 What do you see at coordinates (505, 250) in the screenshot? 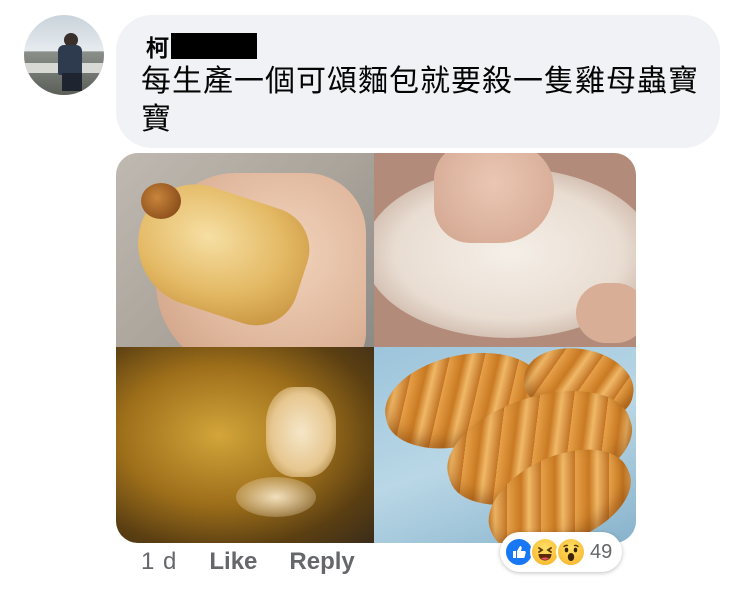
I see `photo-flour-bowl` at bounding box center [505, 250].